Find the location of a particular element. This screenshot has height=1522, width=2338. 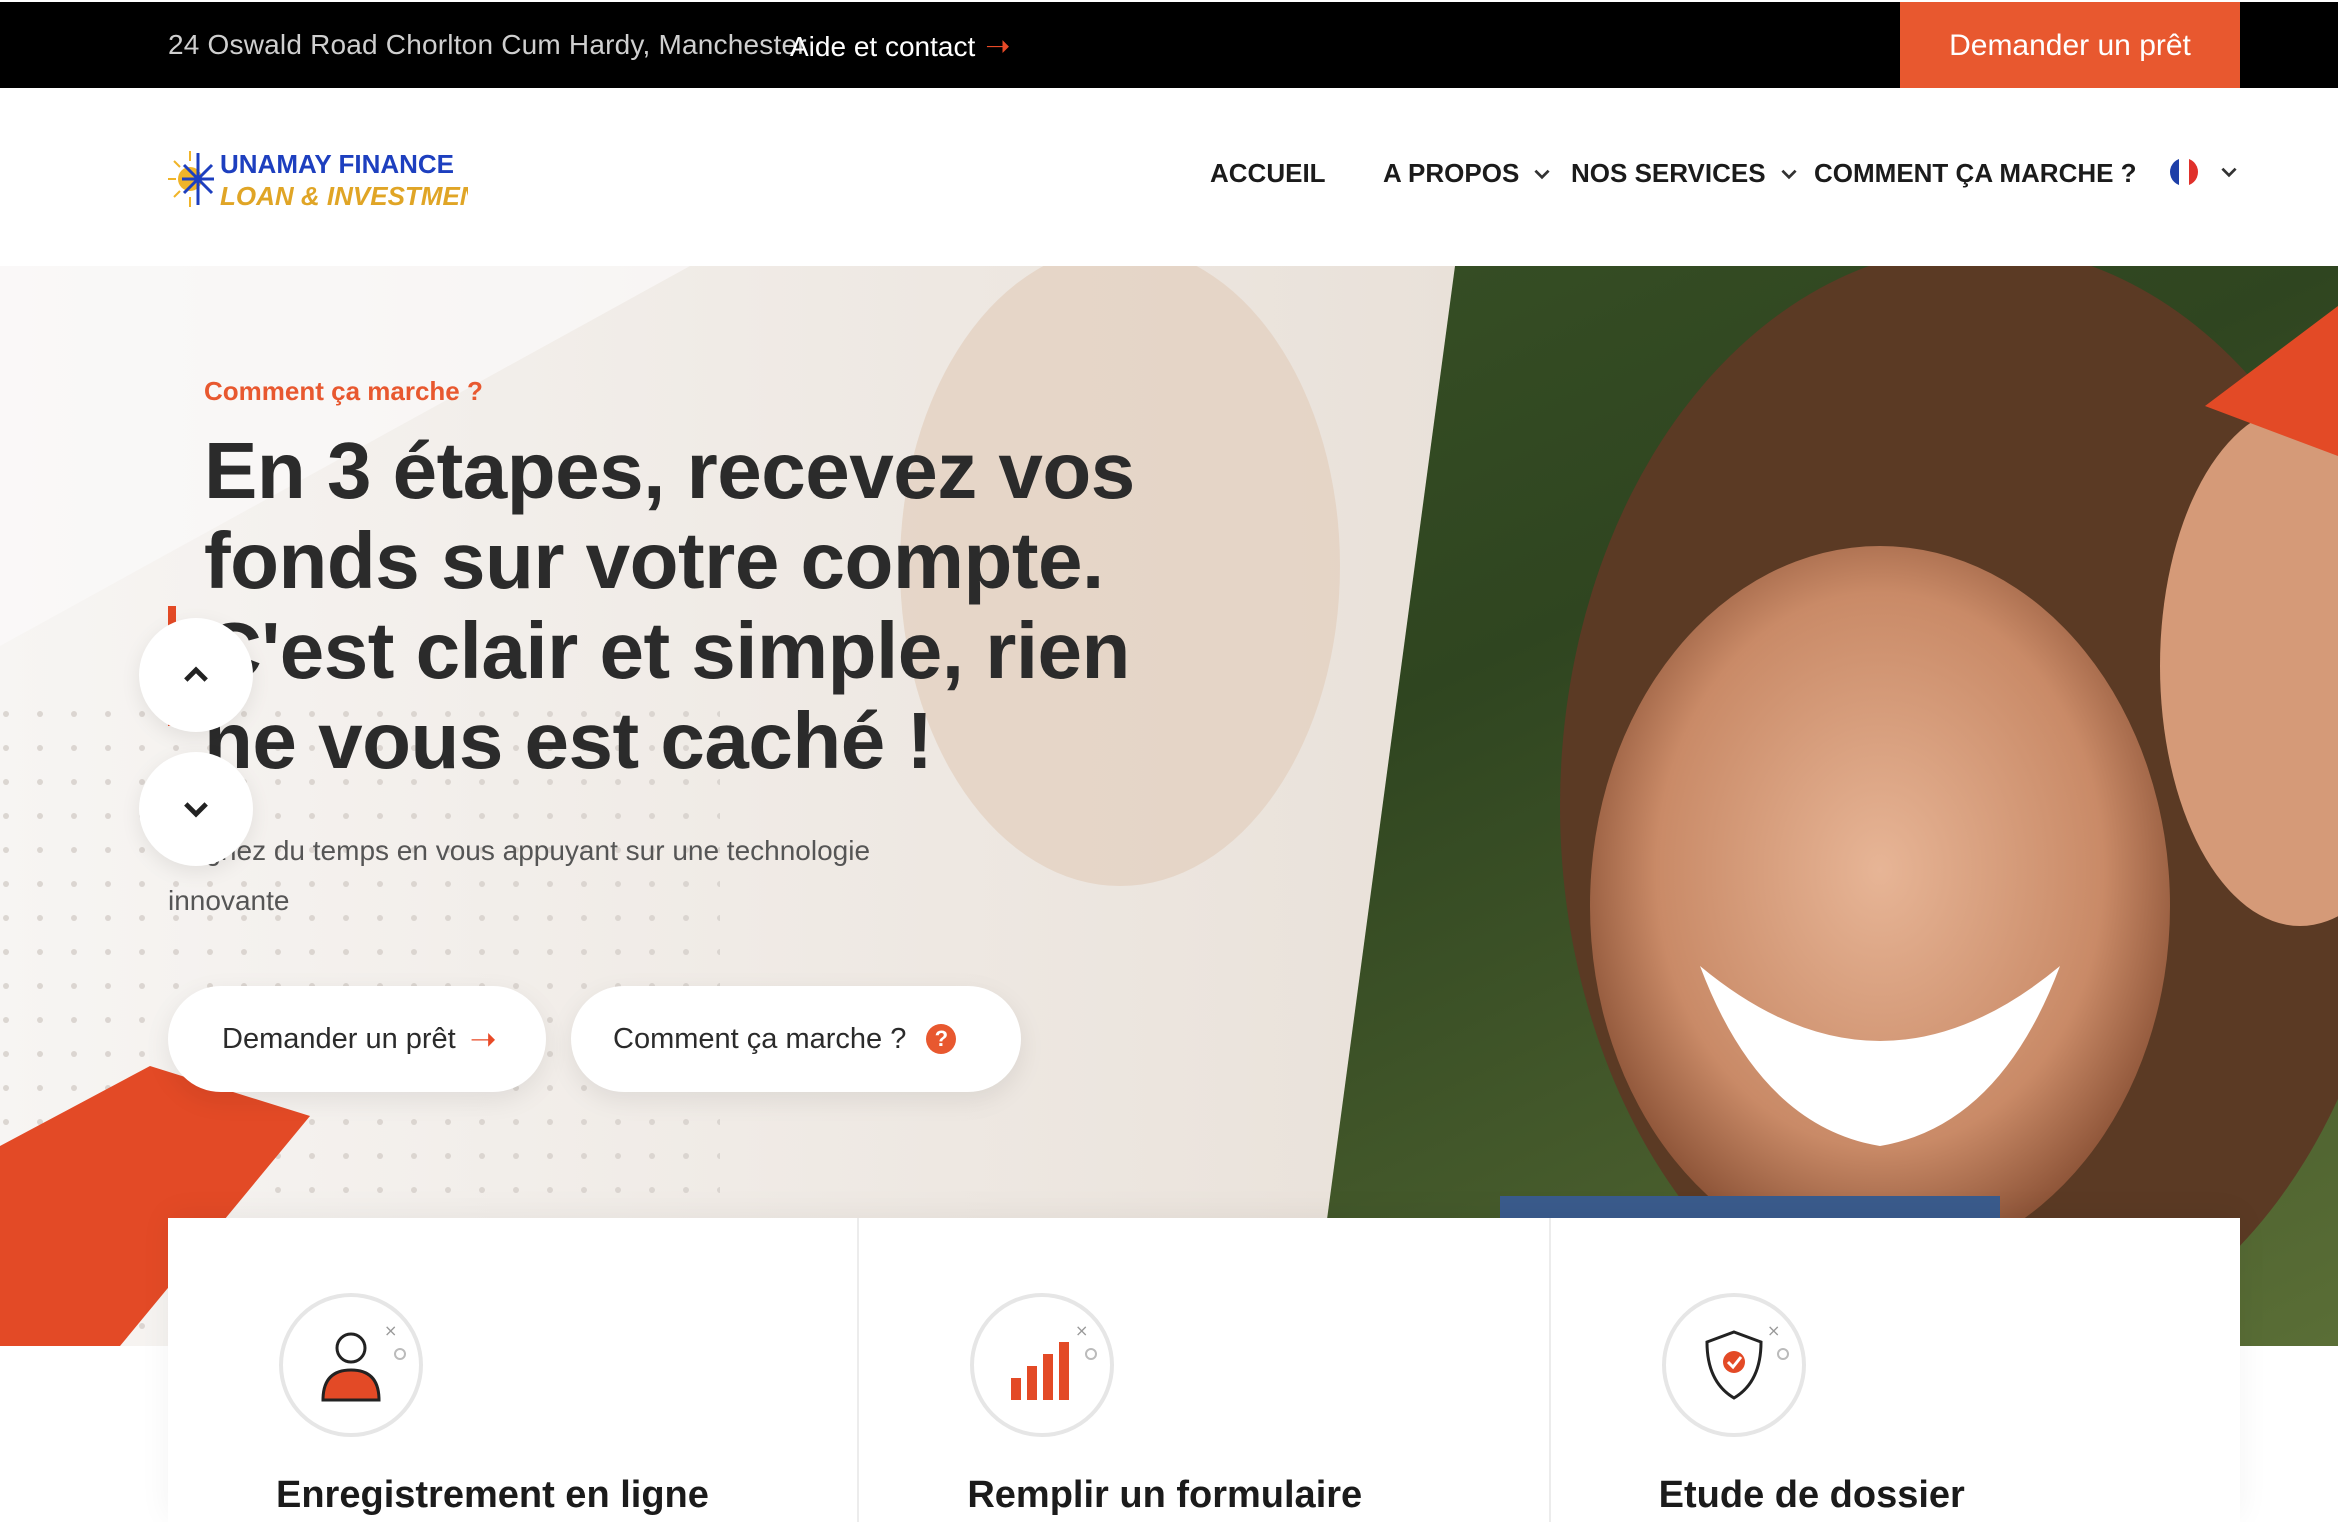

bar-chart-icon: × is located at coordinates (1042, 1365).